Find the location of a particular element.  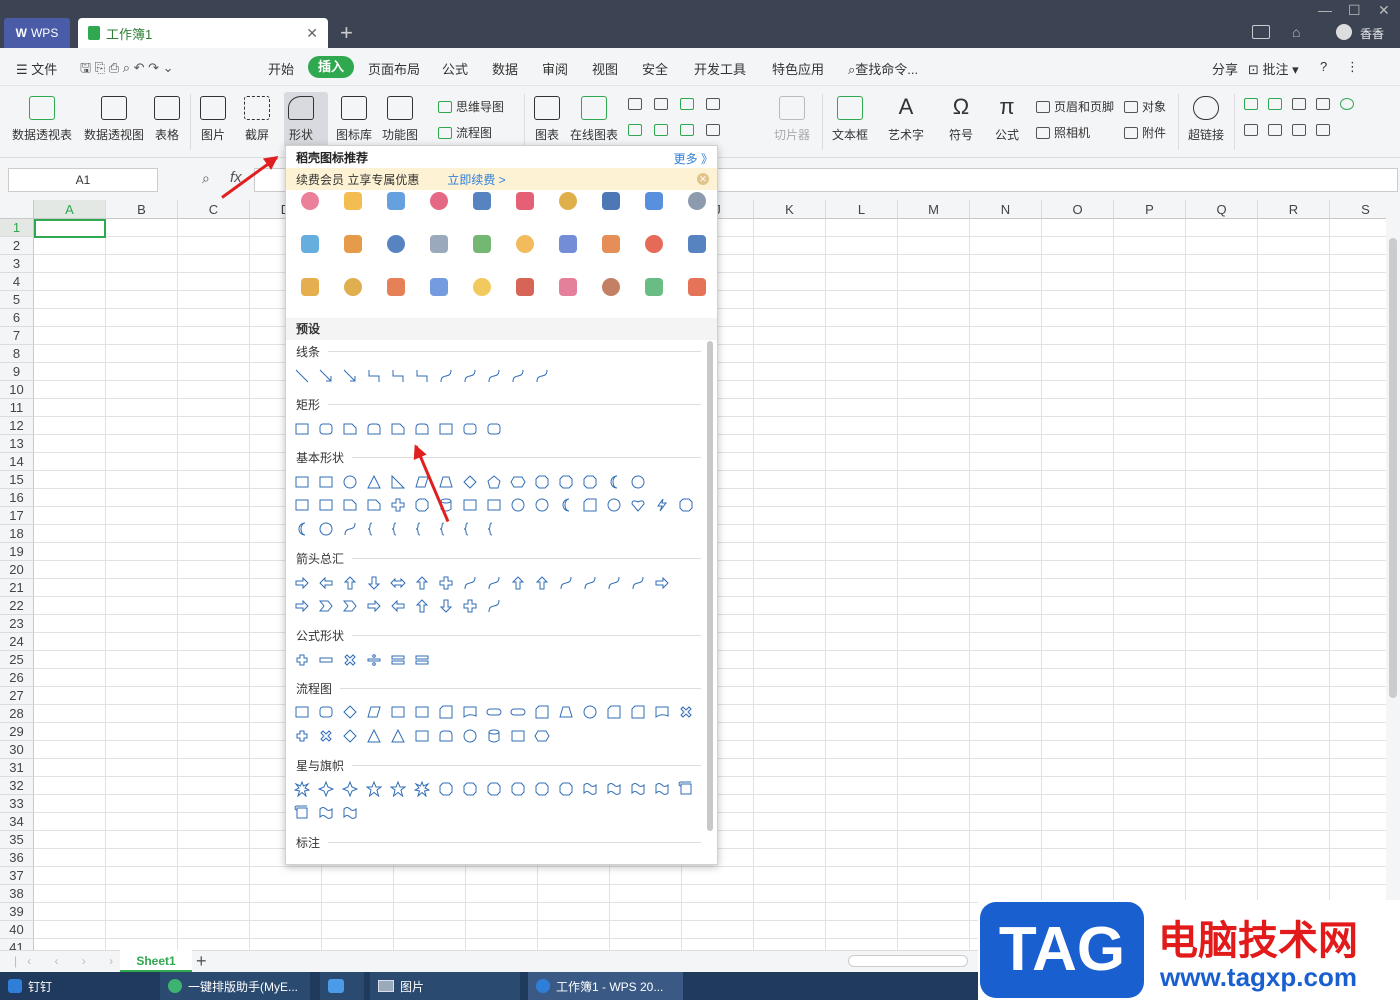

wps-home-tab: W WPS is located at coordinates (37, 33).